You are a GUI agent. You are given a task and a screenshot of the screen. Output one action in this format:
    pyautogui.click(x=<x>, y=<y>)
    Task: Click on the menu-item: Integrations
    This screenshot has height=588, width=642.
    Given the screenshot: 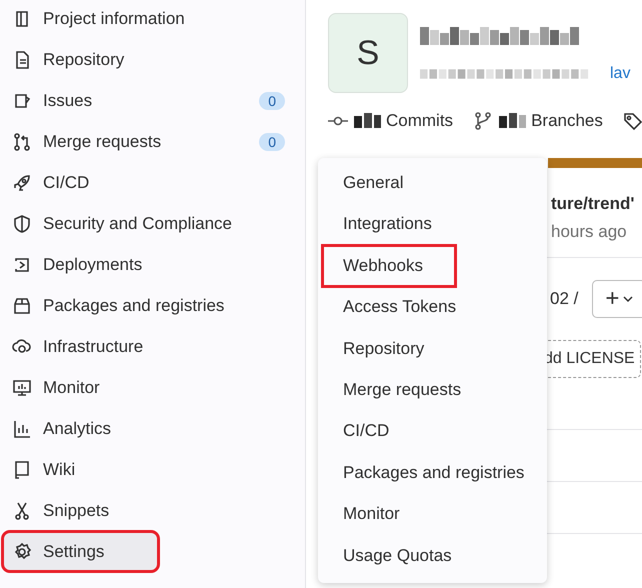 What is the action you would take?
    pyautogui.click(x=432, y=223)
    